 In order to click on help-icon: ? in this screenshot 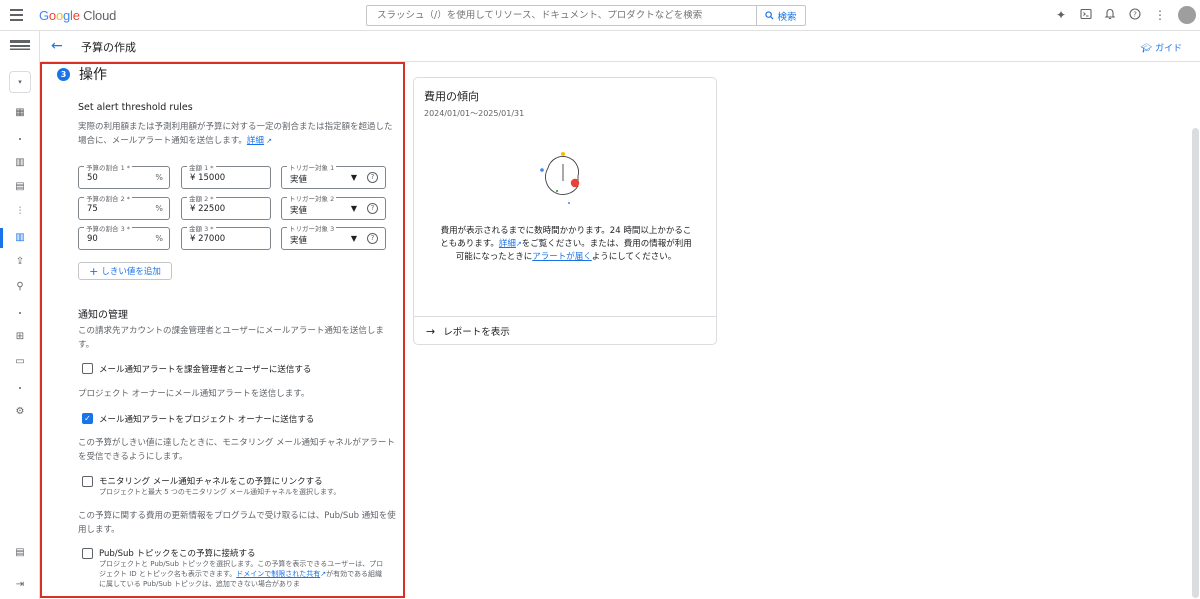, I will do `click(1135, 15)`.